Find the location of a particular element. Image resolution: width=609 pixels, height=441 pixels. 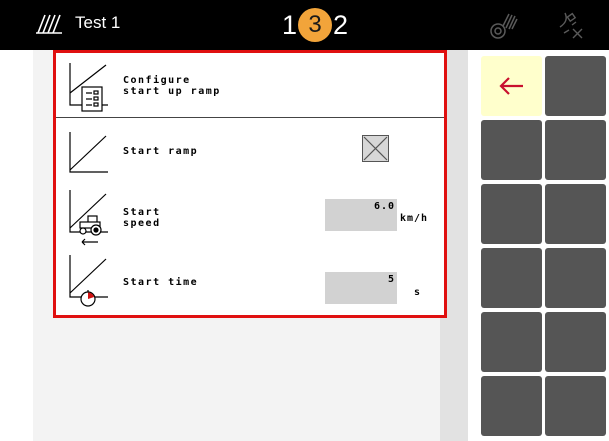

softkey-6-left is located at coordinates (511, 406).